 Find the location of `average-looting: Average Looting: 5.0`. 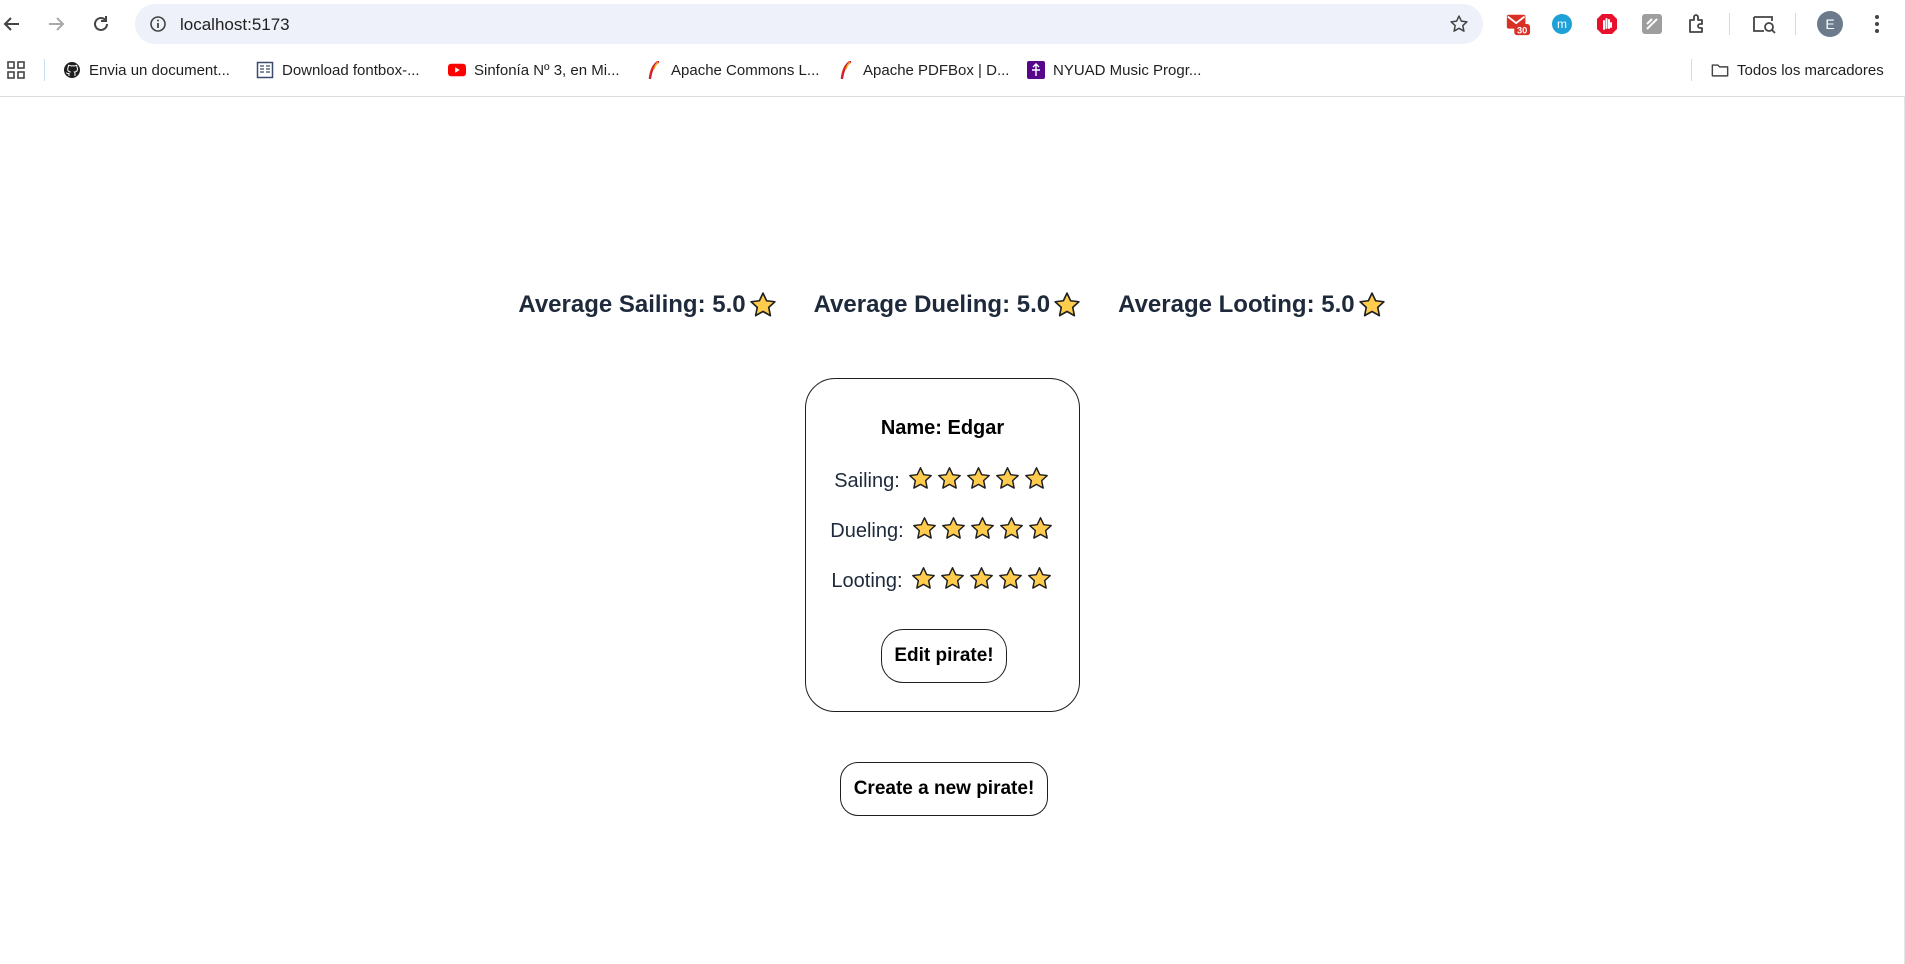

average-looting: Average Looting: 5.0 is located at coordinates (1252, 305).